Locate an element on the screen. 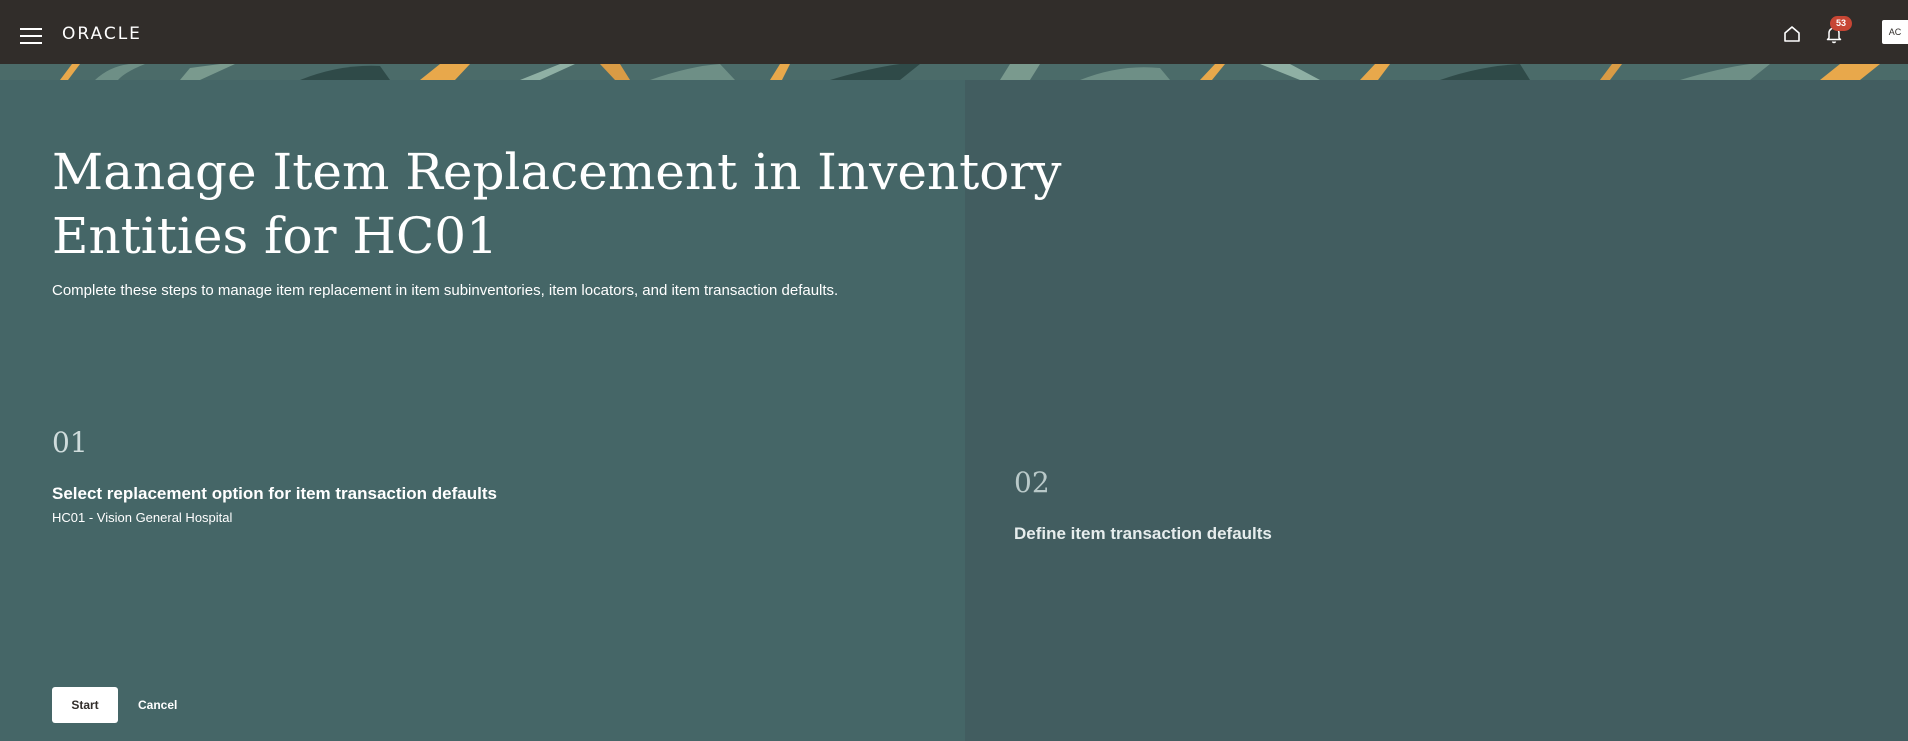  home-icon is located at coordinates (1792, 34).